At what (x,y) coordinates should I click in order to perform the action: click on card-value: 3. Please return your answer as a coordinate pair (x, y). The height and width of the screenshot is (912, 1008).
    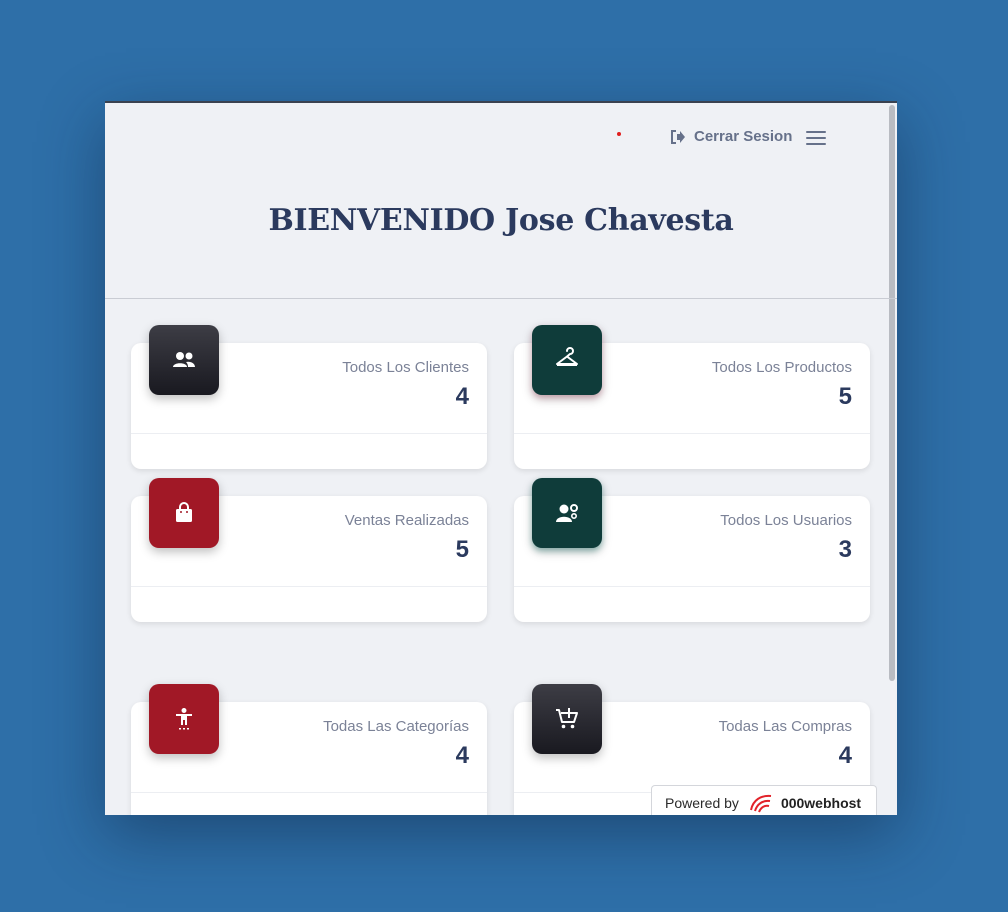
    Looking at the image, I should click on (845, 549).